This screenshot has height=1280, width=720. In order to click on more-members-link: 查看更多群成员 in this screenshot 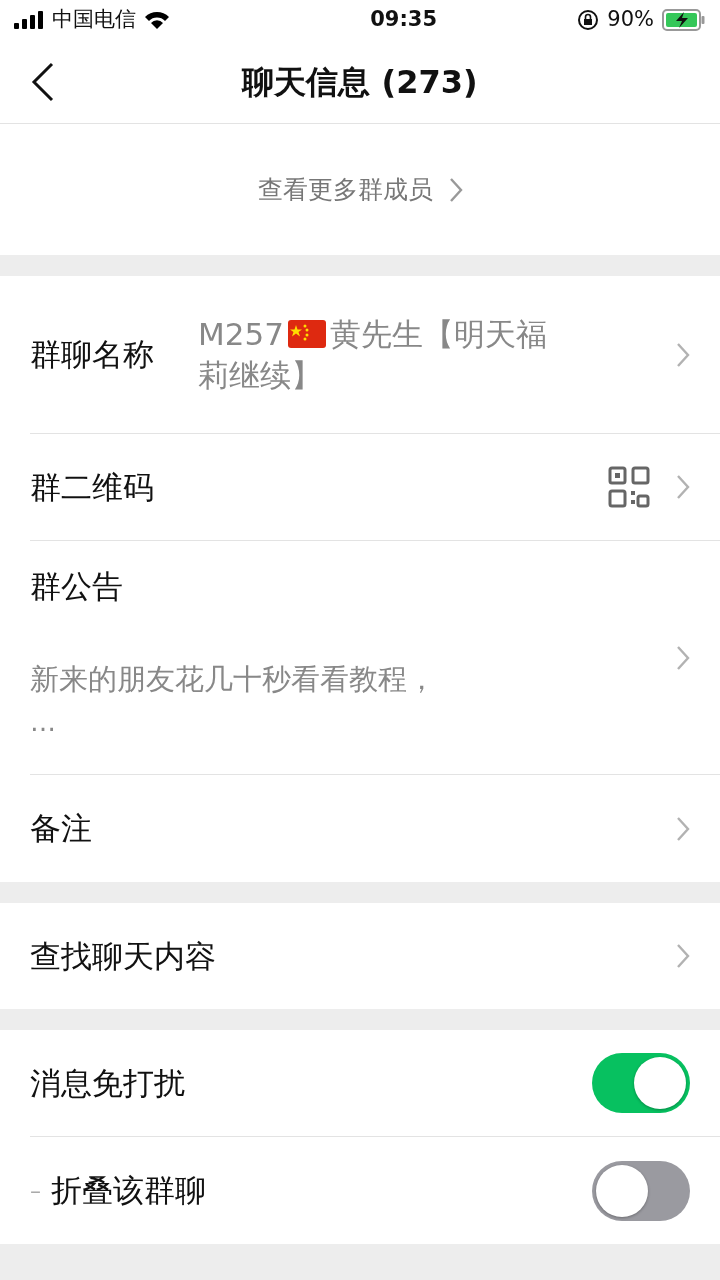, I will do `click(360, 189)`.